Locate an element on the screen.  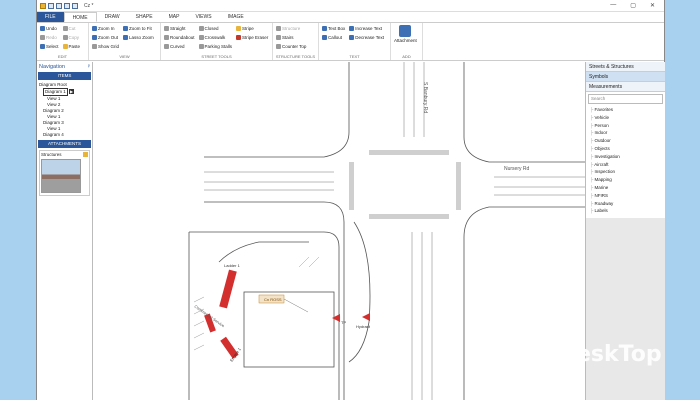
tree-item: Diagram 4 is located at coordinates (64, 135).